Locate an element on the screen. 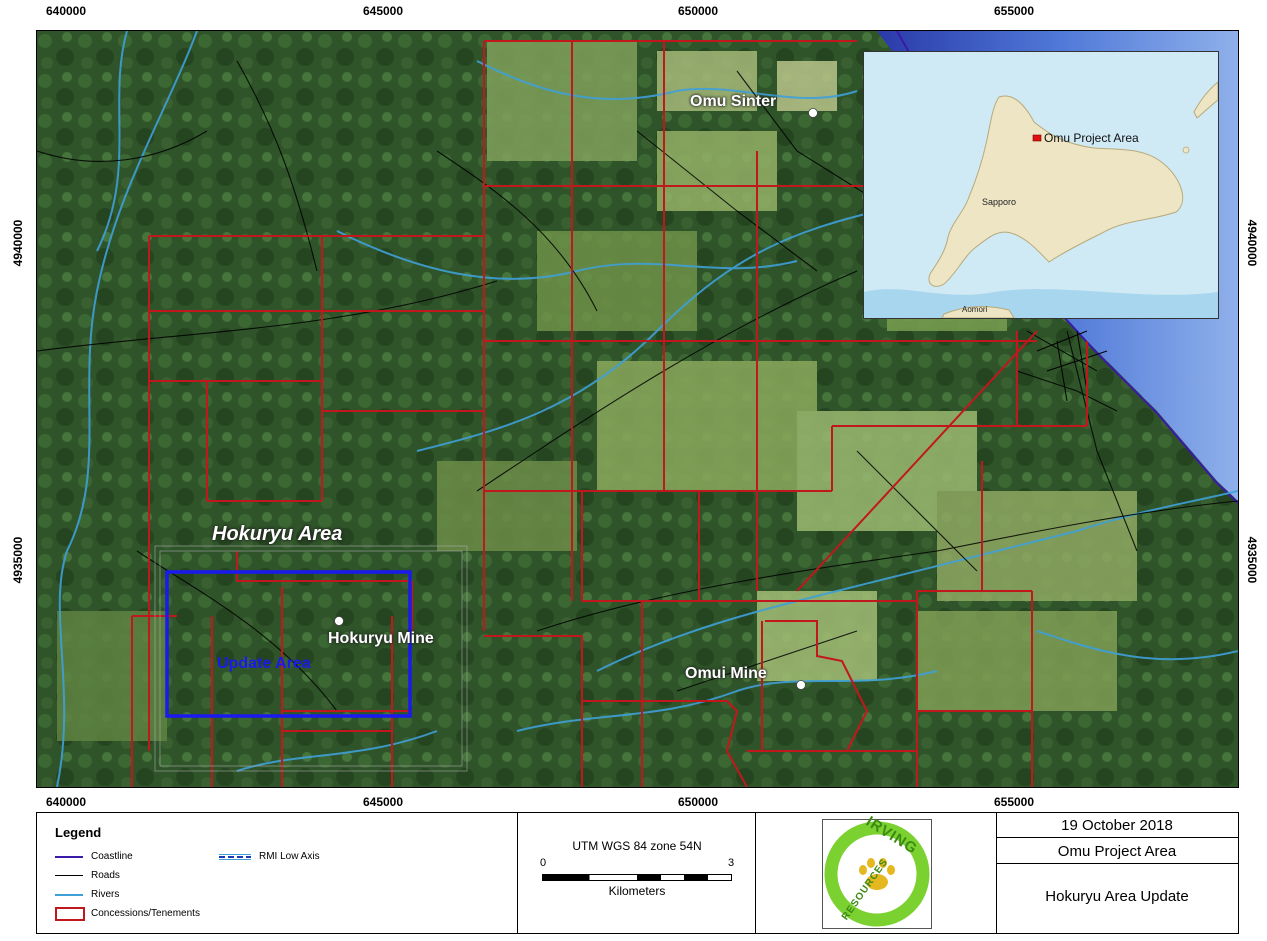 Image resolution: width=1267 pixels, height=941 pixels. label-update-area: Update Area is located at coordinates (264, 663).